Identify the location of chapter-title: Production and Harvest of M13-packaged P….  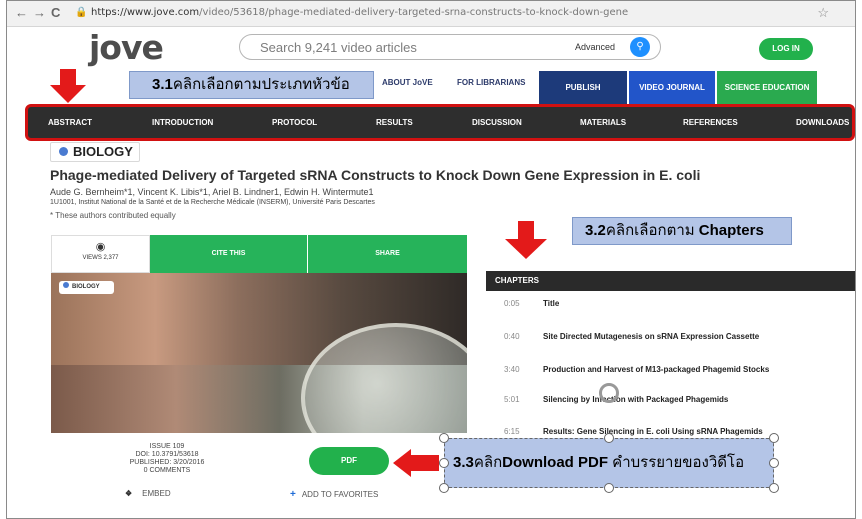
(656, 369).